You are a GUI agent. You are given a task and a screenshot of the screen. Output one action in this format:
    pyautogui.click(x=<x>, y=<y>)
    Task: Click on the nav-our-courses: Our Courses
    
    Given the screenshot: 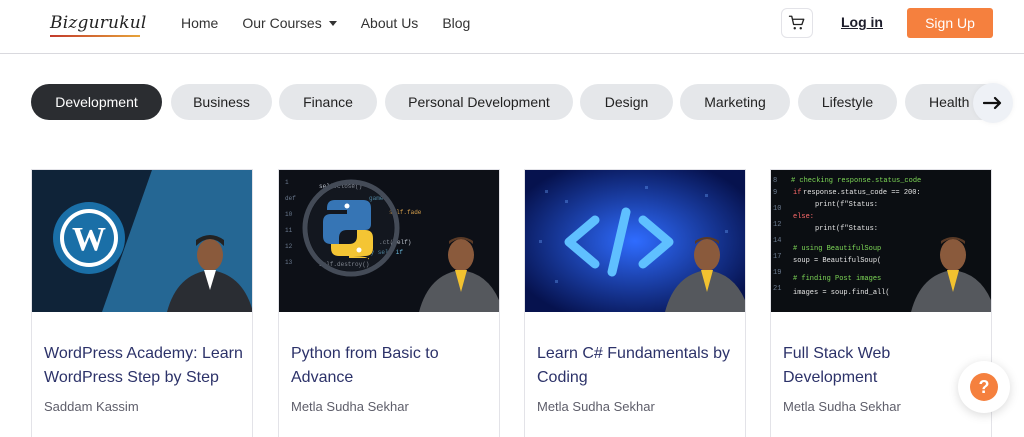 What is the action you would take?
    pyautogui.click(x=289, y=23)
    